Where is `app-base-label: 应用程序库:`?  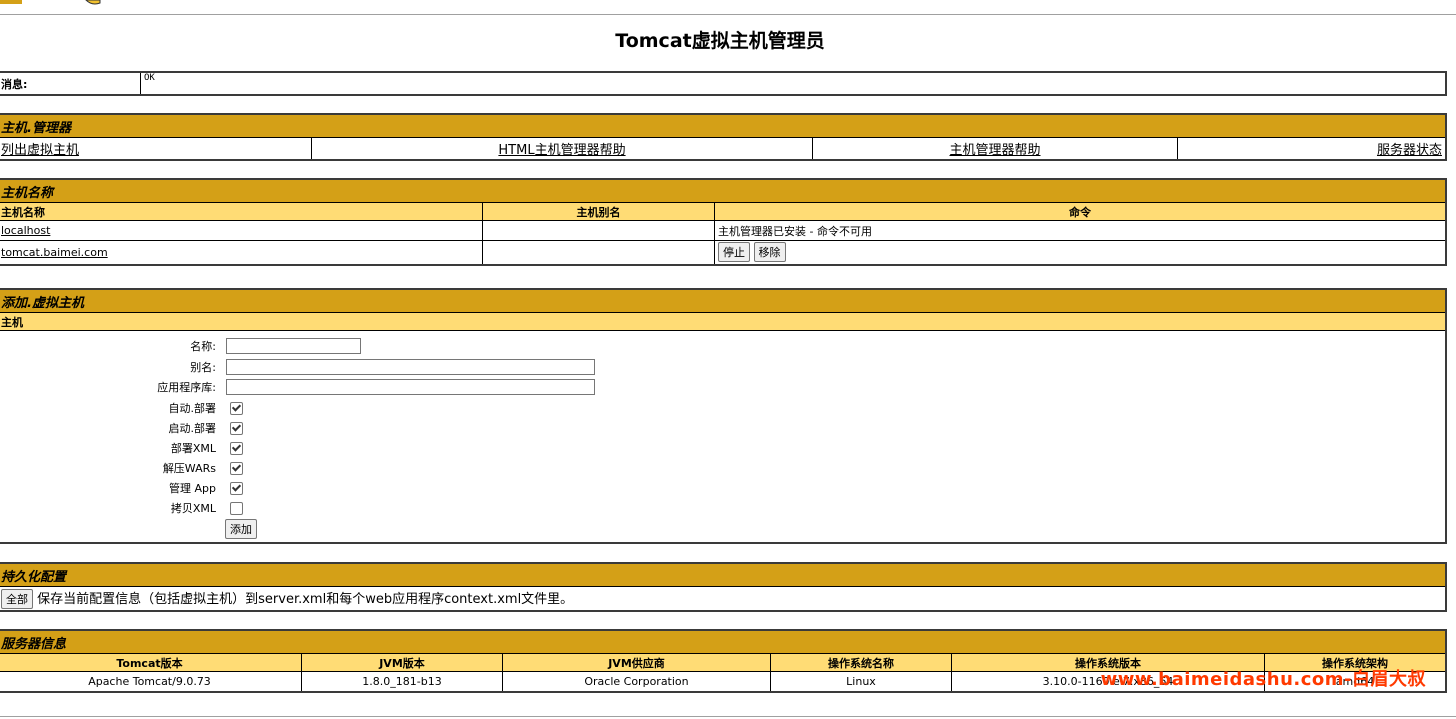
app-base-label: 应用程序库: is located at coordinates (186, 387).